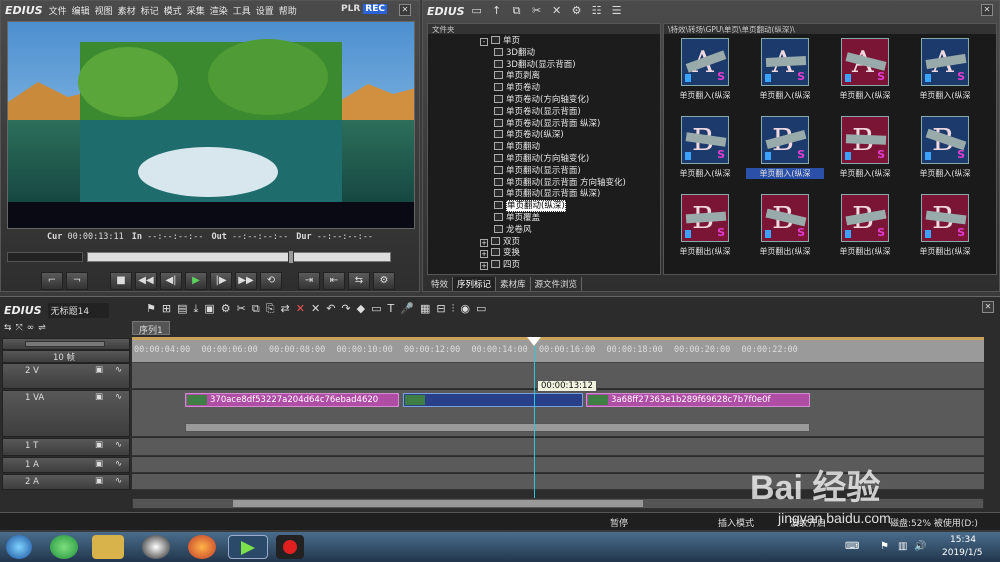 The image size is (1000, 562). I want to click on paste-icon: ⎘, so click(270, 309).